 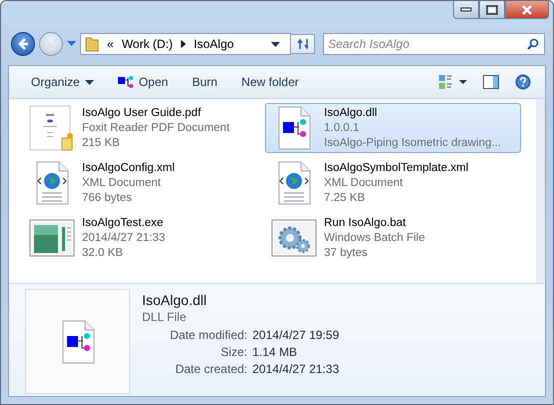 What do you see at coordinates (342, 128) in the screenshot?
I see `file-detail: 1.0.0.1` at bounding box center [342, 128].